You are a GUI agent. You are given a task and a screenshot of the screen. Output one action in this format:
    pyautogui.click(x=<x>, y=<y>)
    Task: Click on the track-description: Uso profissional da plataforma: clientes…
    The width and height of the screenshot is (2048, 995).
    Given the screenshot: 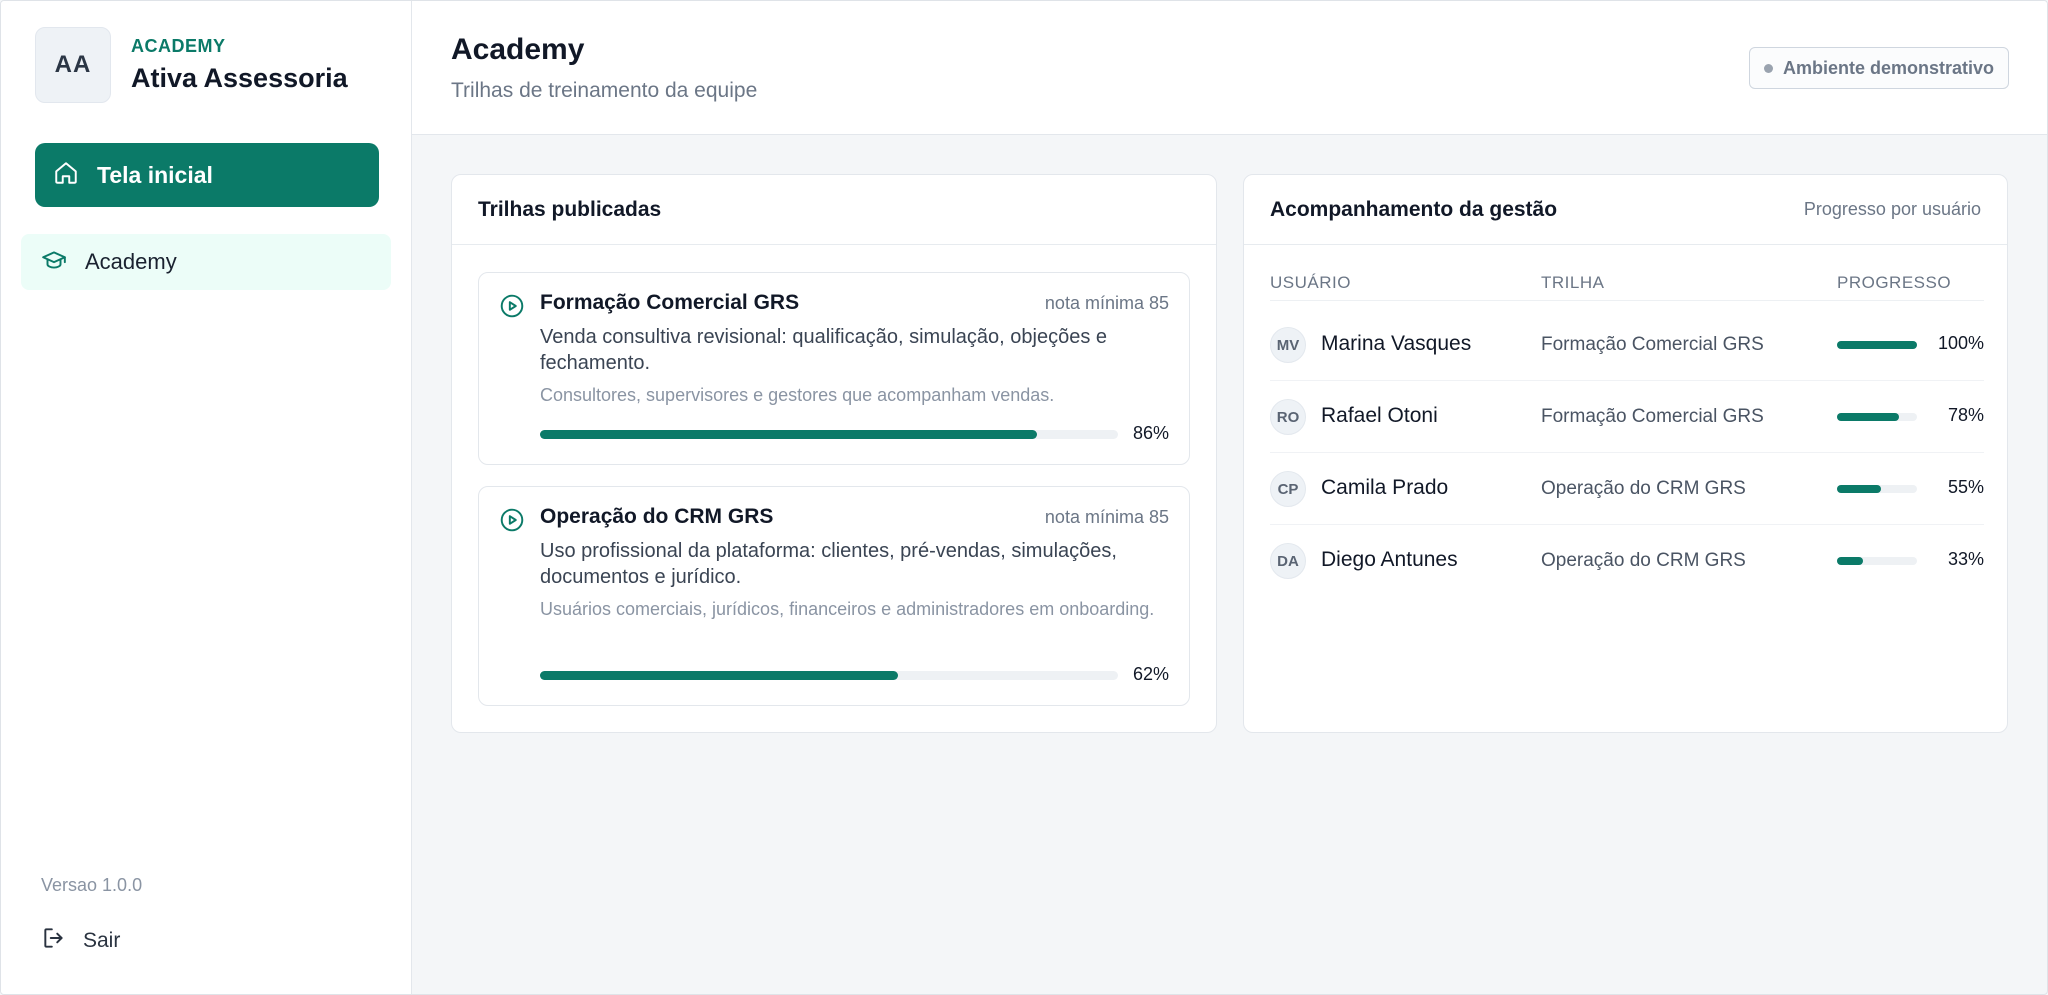 What is the action you would take?
    pyautogui.click(x=828, y=564)
    